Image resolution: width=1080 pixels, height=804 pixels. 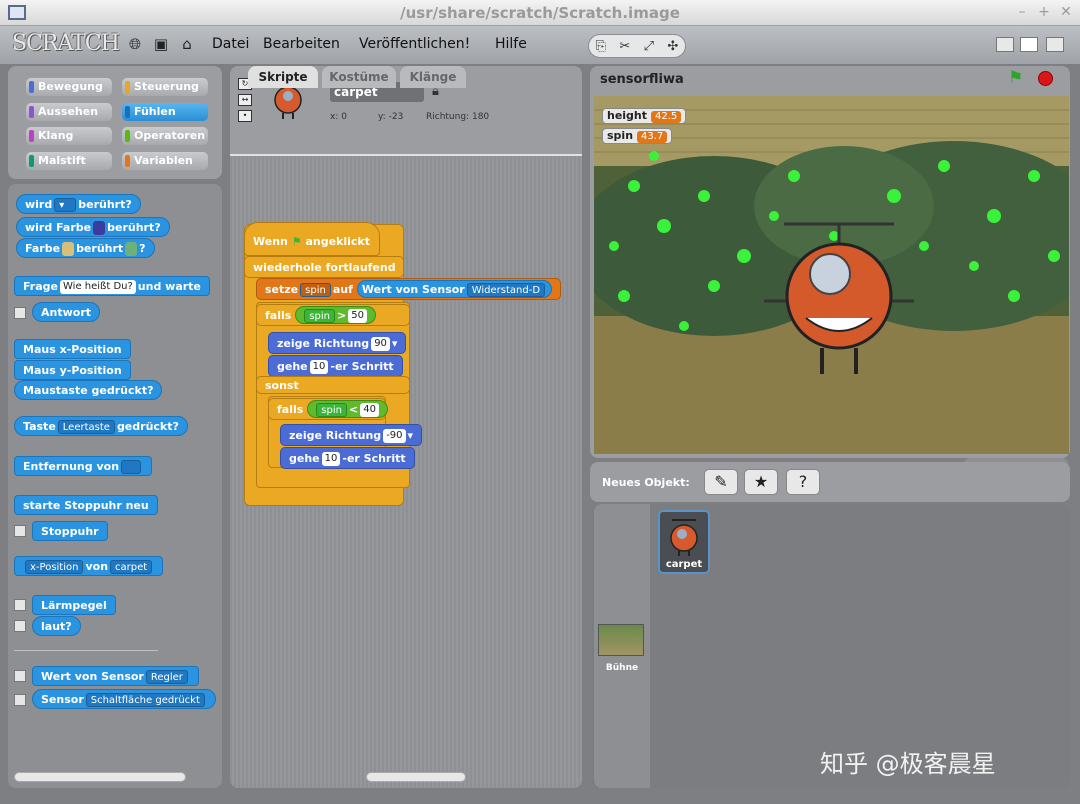 What do you see at coordinates (333, 315) in the screenshot?
I see `block-if-1: falls spin >50` at bounding box center [333, 315].